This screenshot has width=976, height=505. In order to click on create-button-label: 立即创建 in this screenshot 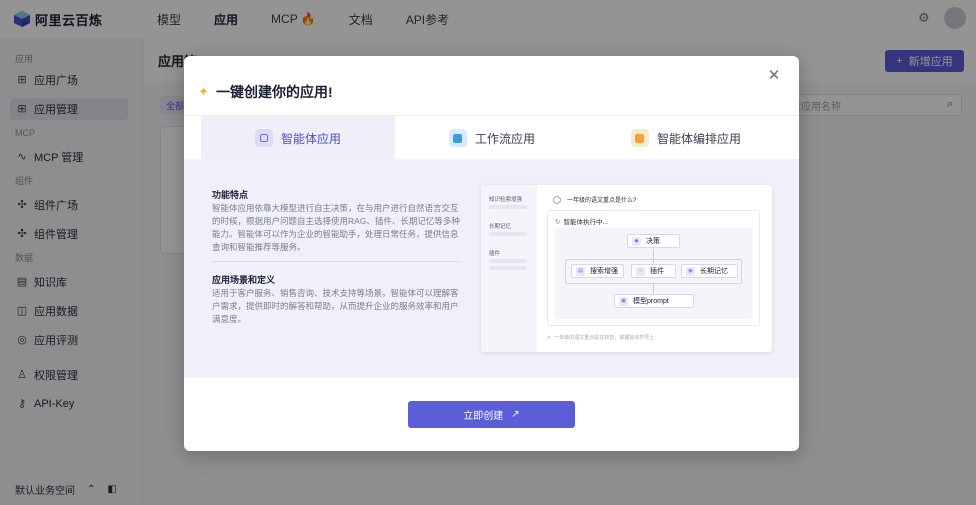, I will do `click(483, 416)`.